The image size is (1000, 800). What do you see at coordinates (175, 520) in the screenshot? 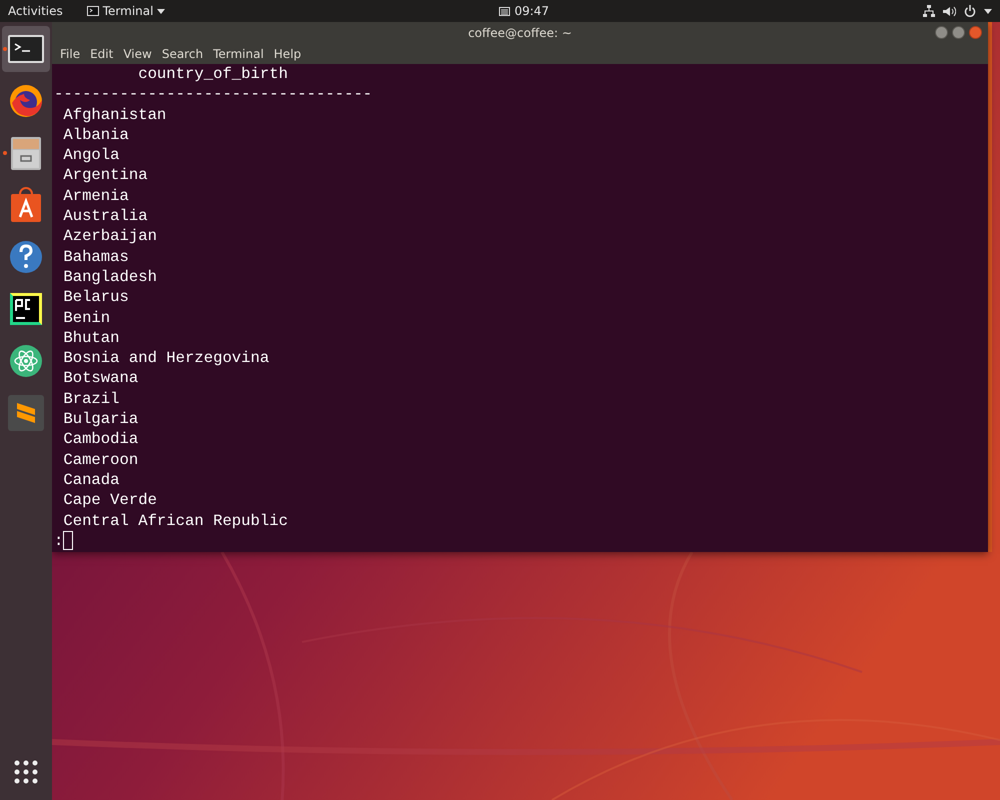
I see `terminal-line: Central African Republic` at bounding box center [175, 520].